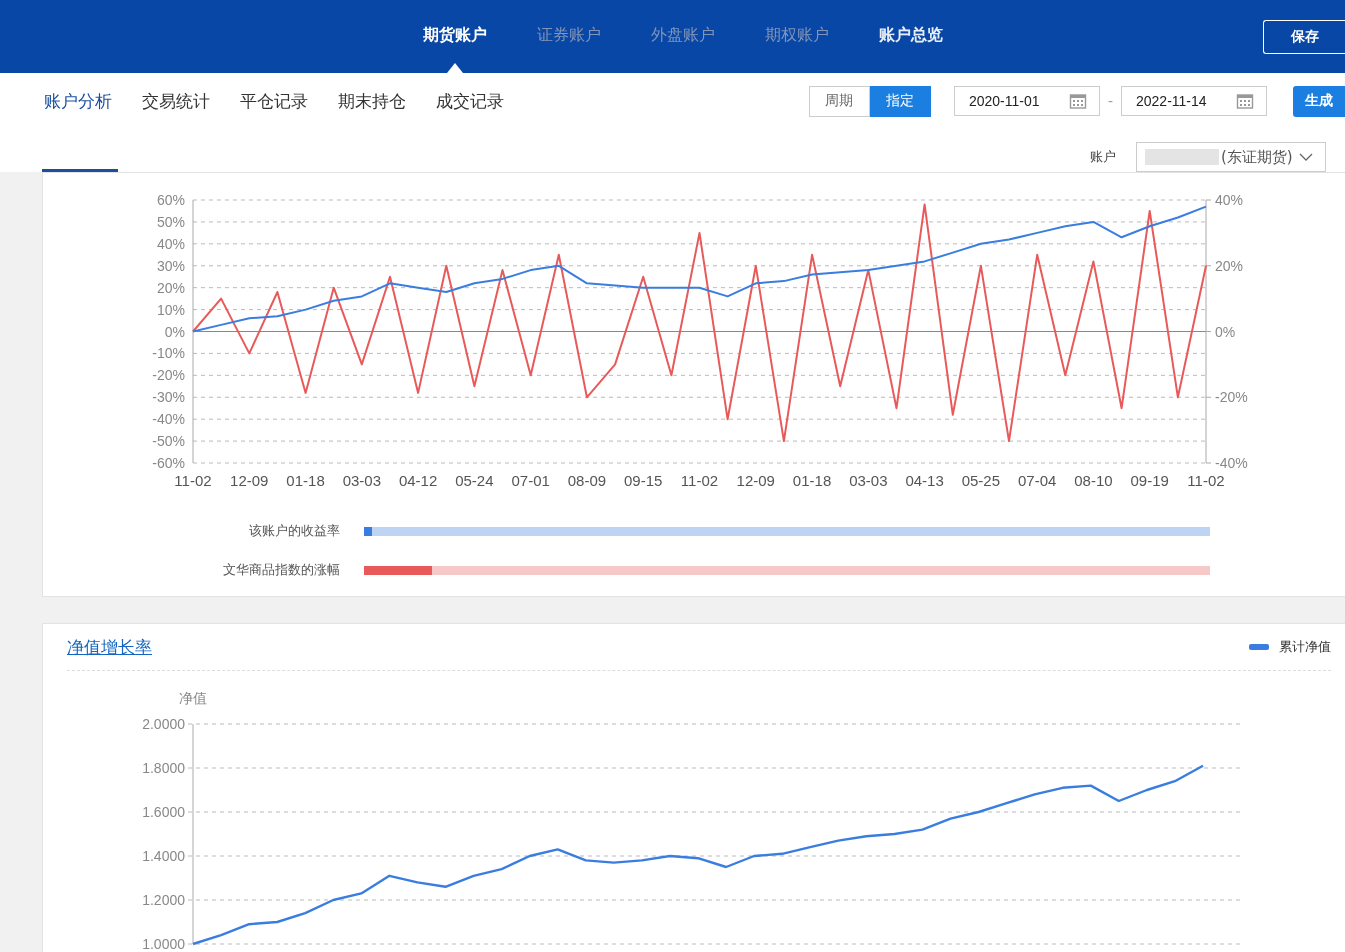 The width and height of the screenshot is (1345, 952). Describe the element at coordinates (587, 480) in the screenshot. I see `axis-tick-label: 08-09` at that location.